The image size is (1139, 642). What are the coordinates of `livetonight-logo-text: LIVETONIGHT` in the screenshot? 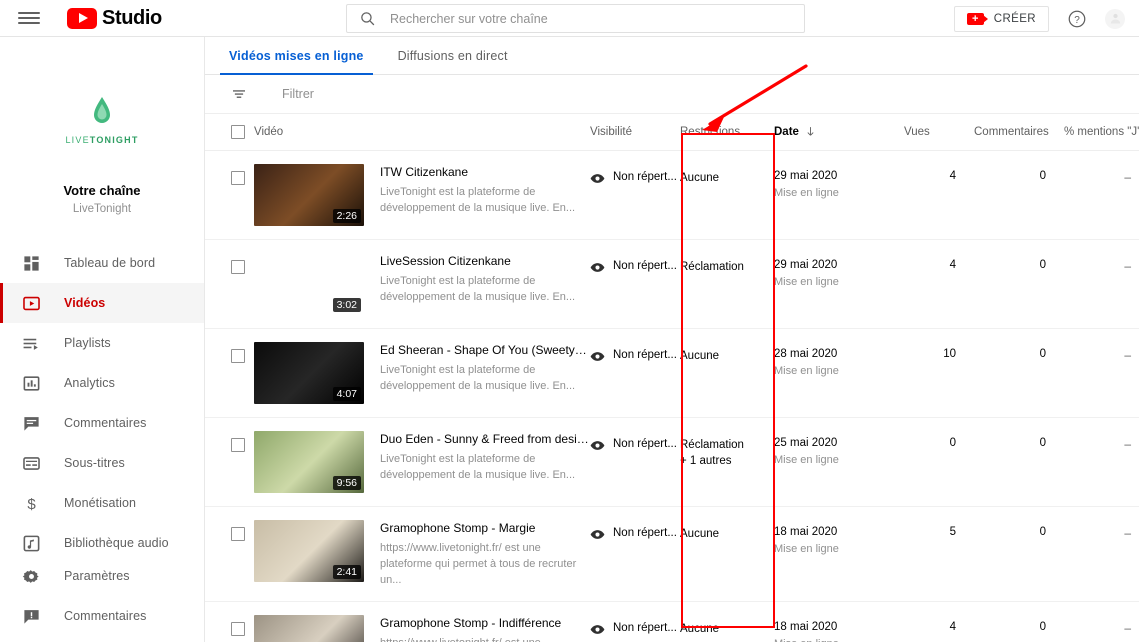 It's located at (102, 140).